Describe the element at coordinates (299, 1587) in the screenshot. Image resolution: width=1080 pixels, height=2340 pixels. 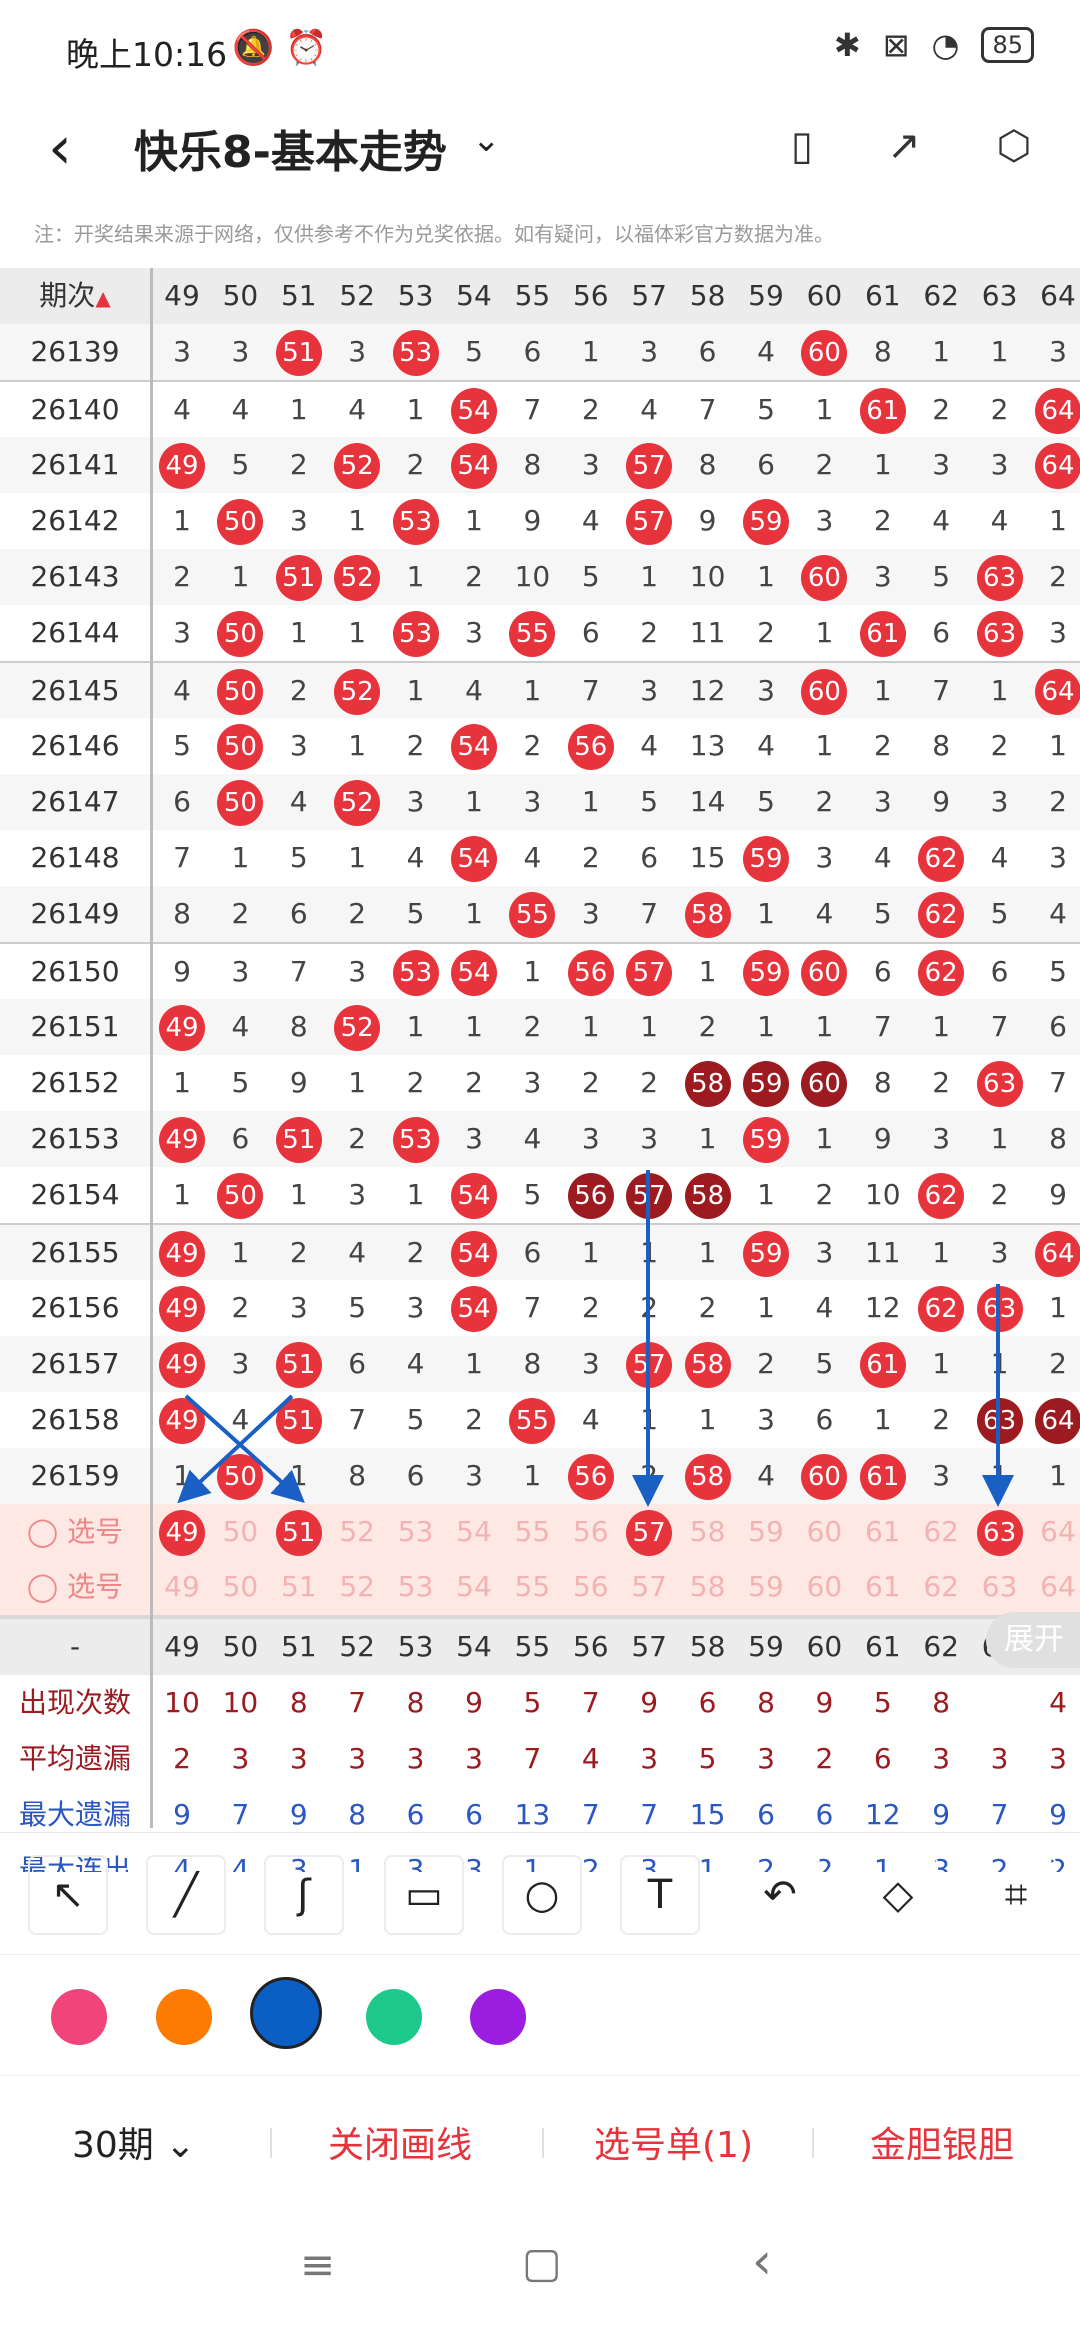
I see `pick-cell: 51` at that location.